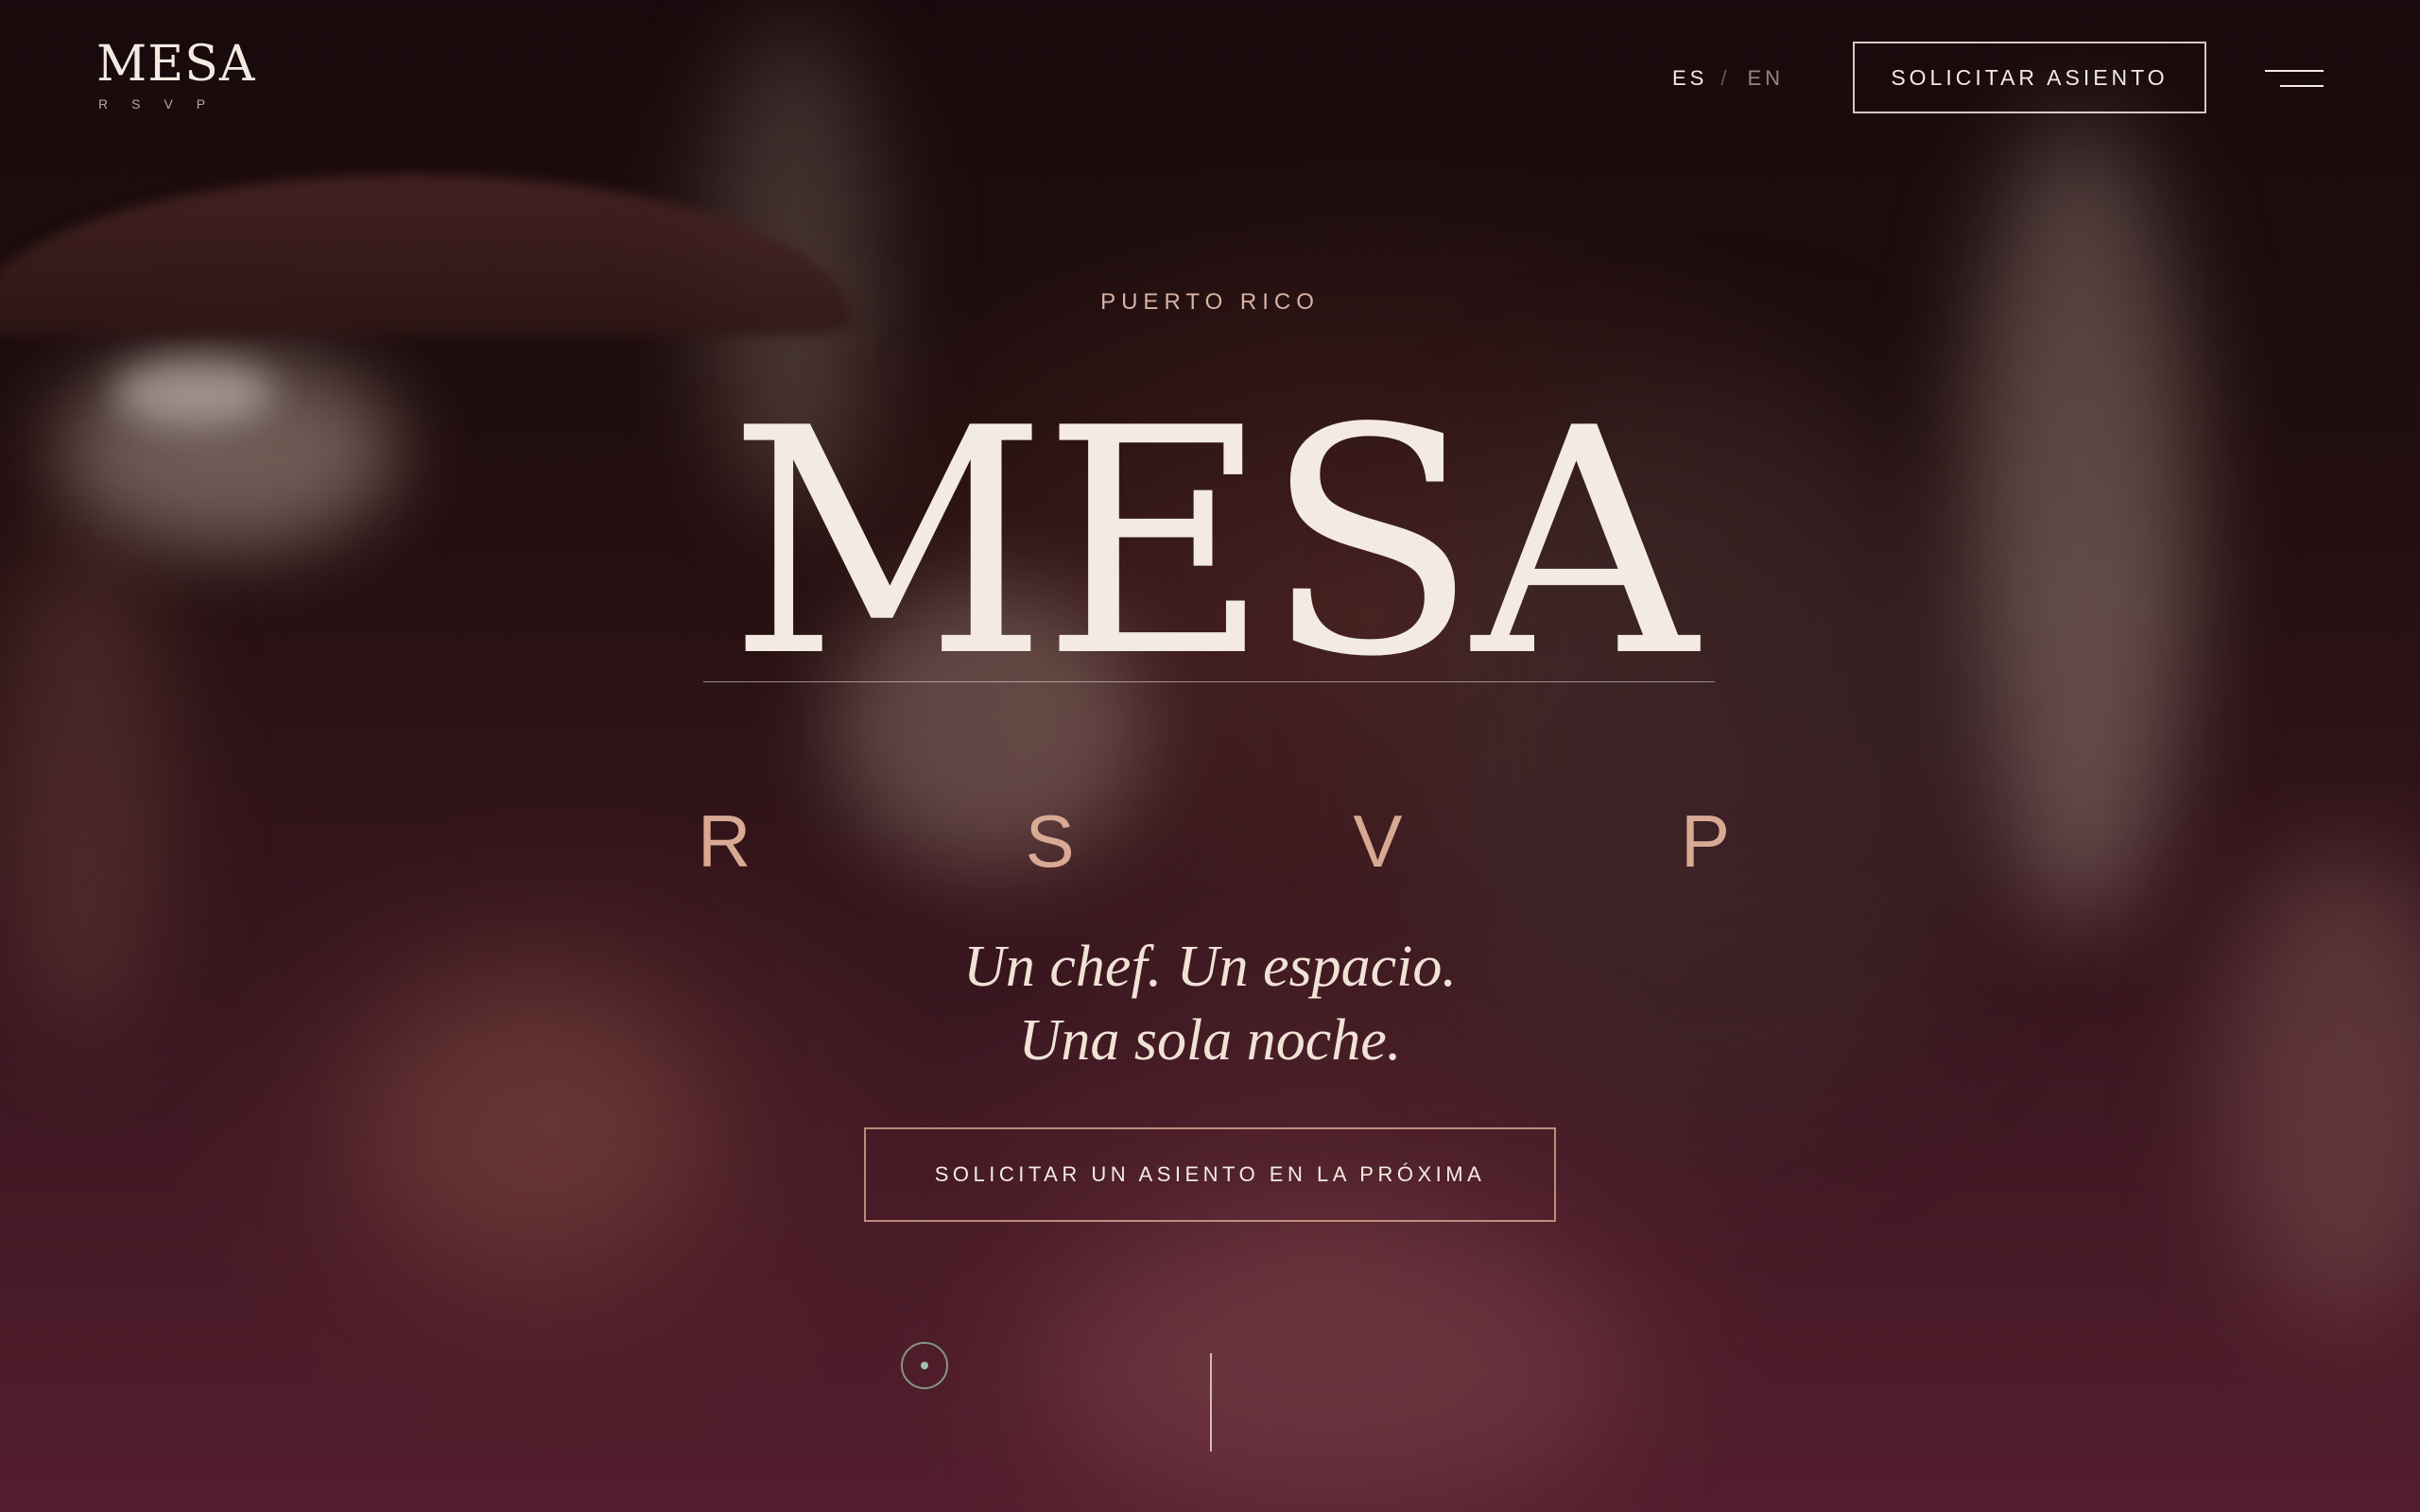 This screenshot has width=2420, height=1512. I want to click on hero-tagline-line1: Un chef. Un espacio., so click(1210, 967).